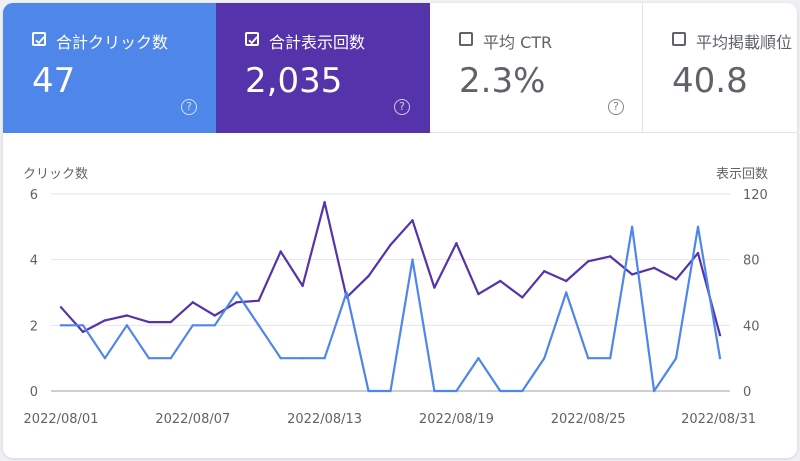  I want to click on y-right-tick-label: 120, so click(755, 195).